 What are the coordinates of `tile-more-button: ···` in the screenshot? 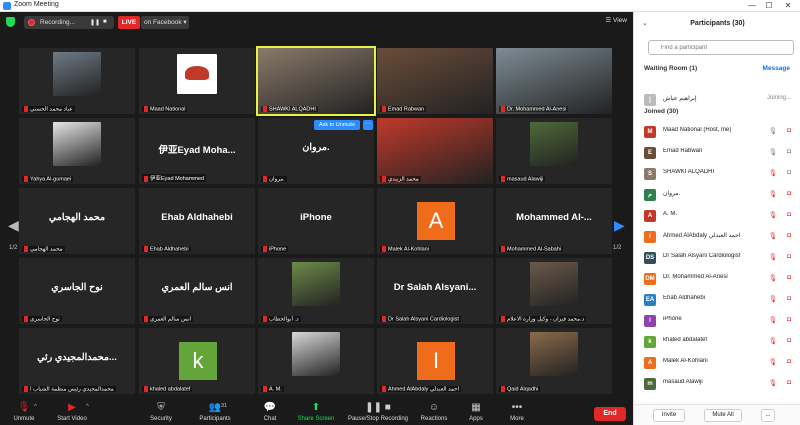 It's located at (368, 125).